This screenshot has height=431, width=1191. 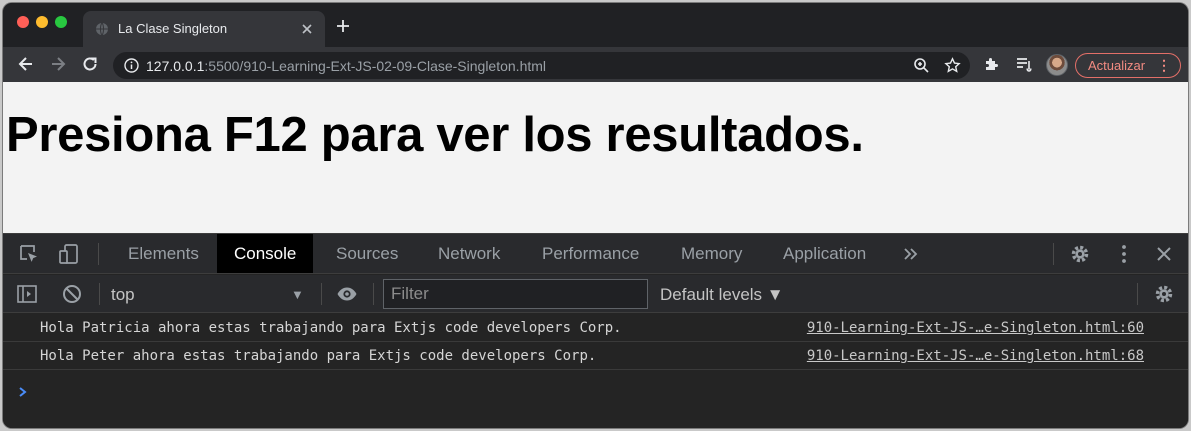 What do you see at coordinates (1057, 65) in the screenshot?
I see `profile-avatar` at bounding box center [1057, 65].